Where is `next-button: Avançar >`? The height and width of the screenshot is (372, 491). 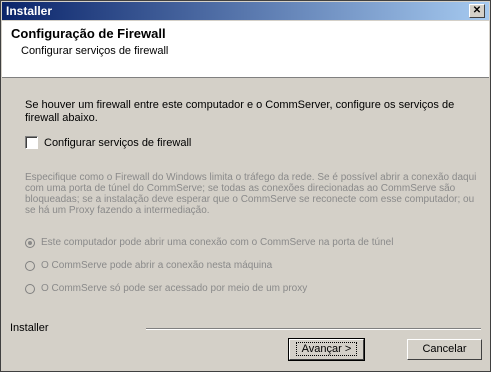
next-button: Avançar > is located at coordinates (326, 349).